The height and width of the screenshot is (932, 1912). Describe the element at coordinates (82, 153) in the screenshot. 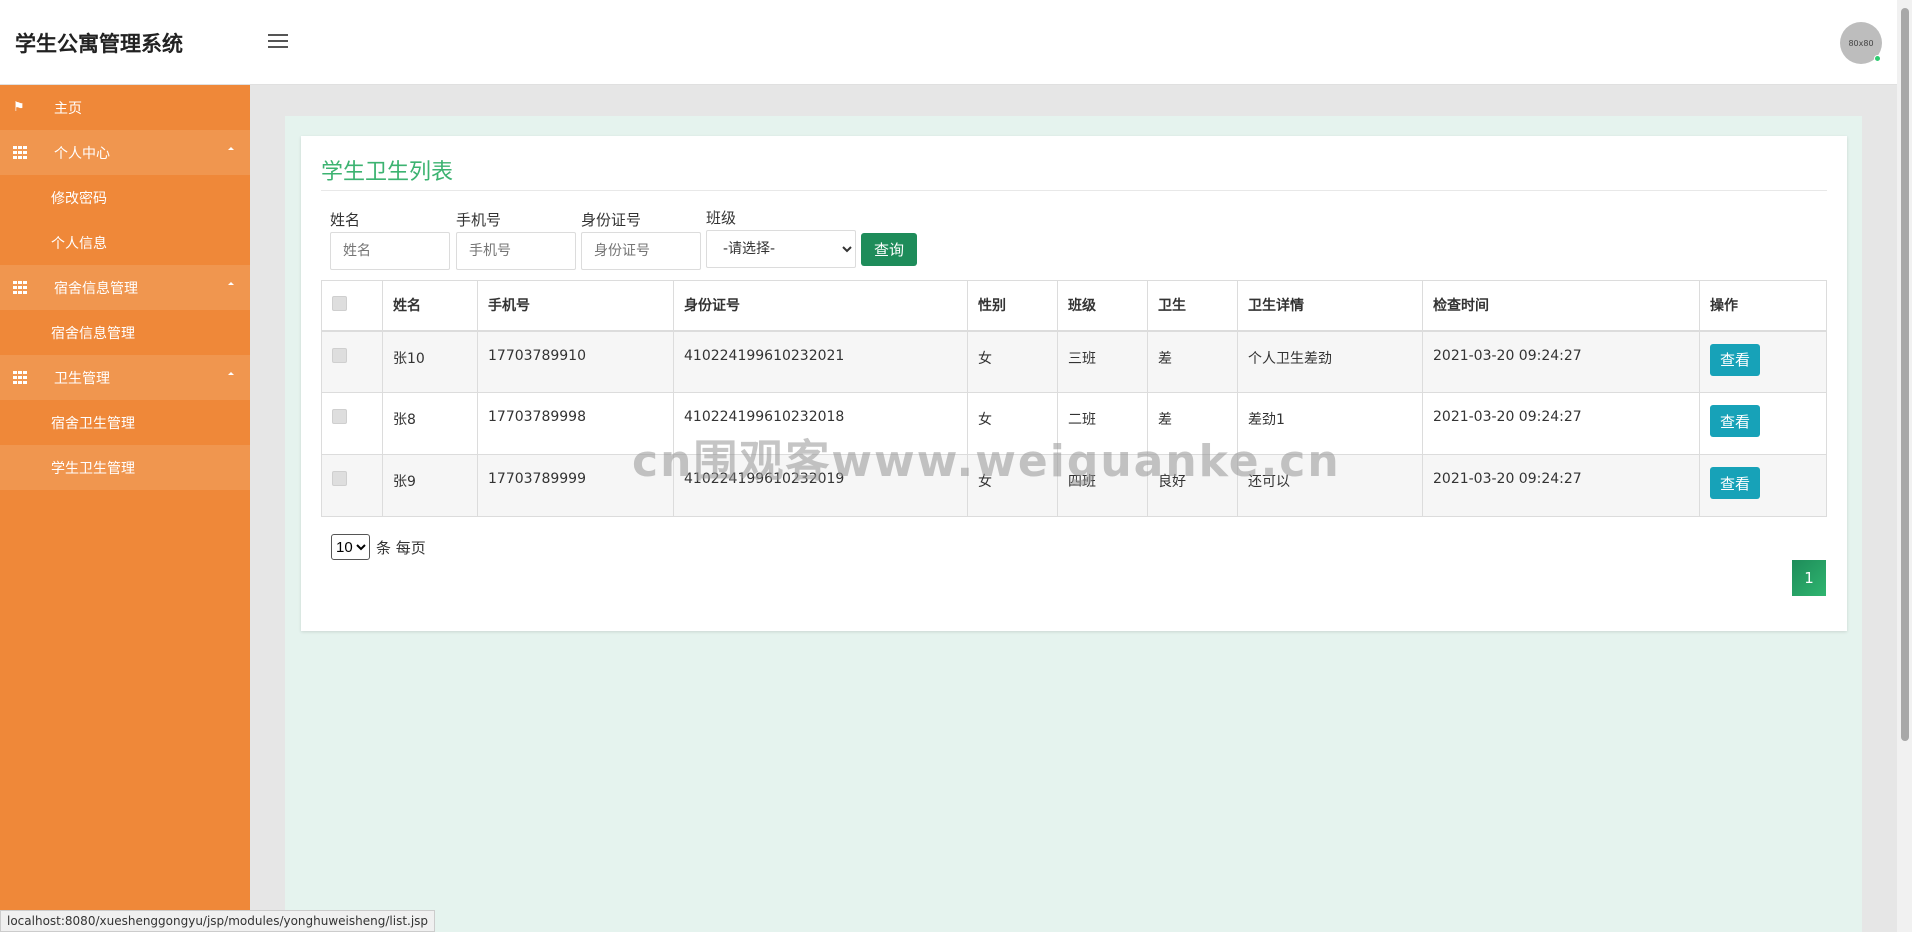

I see `sidebar-item-label: 个人中心` at that location.